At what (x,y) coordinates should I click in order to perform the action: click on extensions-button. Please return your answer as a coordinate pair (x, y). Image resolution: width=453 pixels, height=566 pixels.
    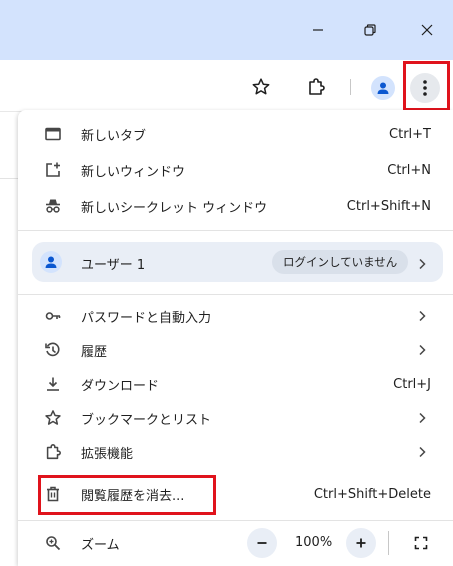
    Looking at the image, I should click on (316, 87).